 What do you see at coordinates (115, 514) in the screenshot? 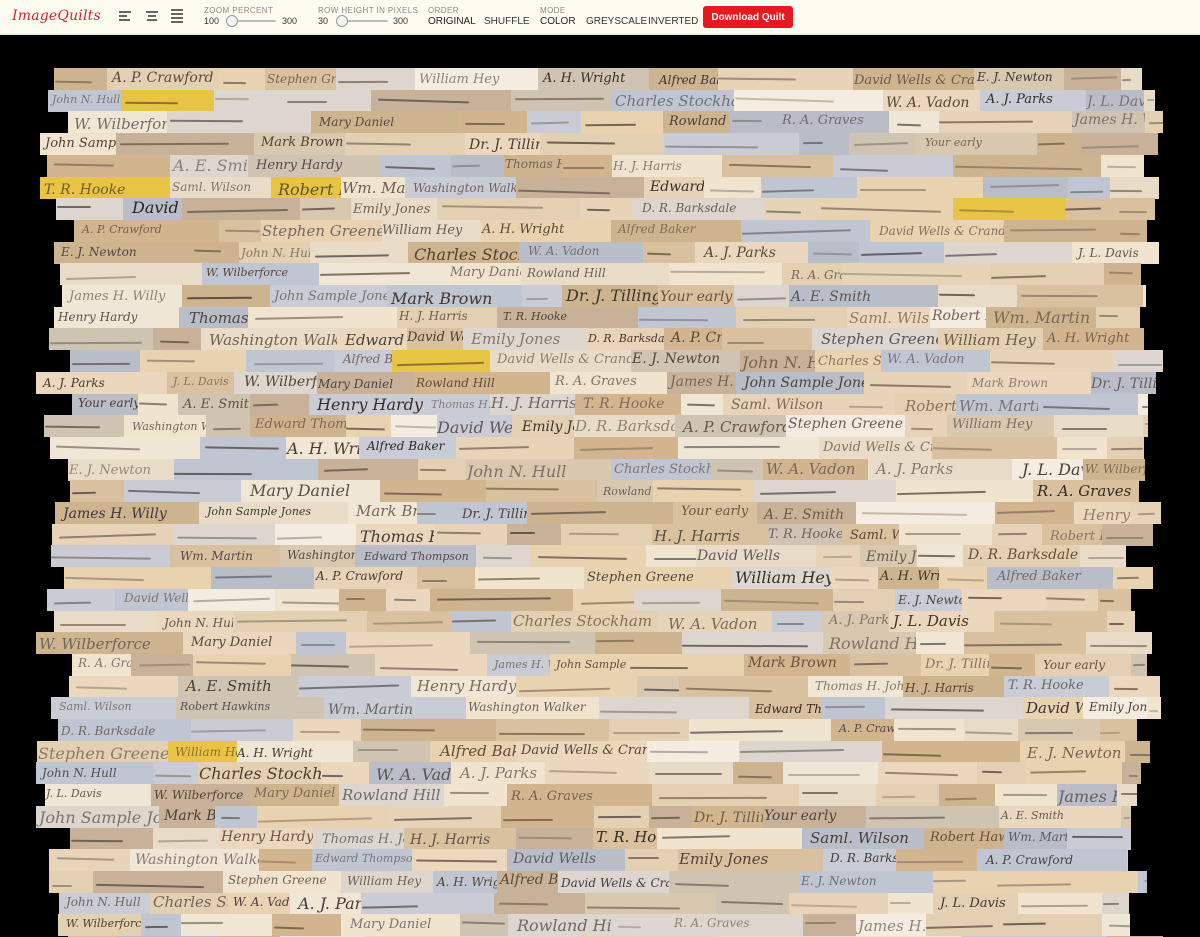
I see `quilt-tile-signature: James H. Willy` at bounding box center [115, 514].